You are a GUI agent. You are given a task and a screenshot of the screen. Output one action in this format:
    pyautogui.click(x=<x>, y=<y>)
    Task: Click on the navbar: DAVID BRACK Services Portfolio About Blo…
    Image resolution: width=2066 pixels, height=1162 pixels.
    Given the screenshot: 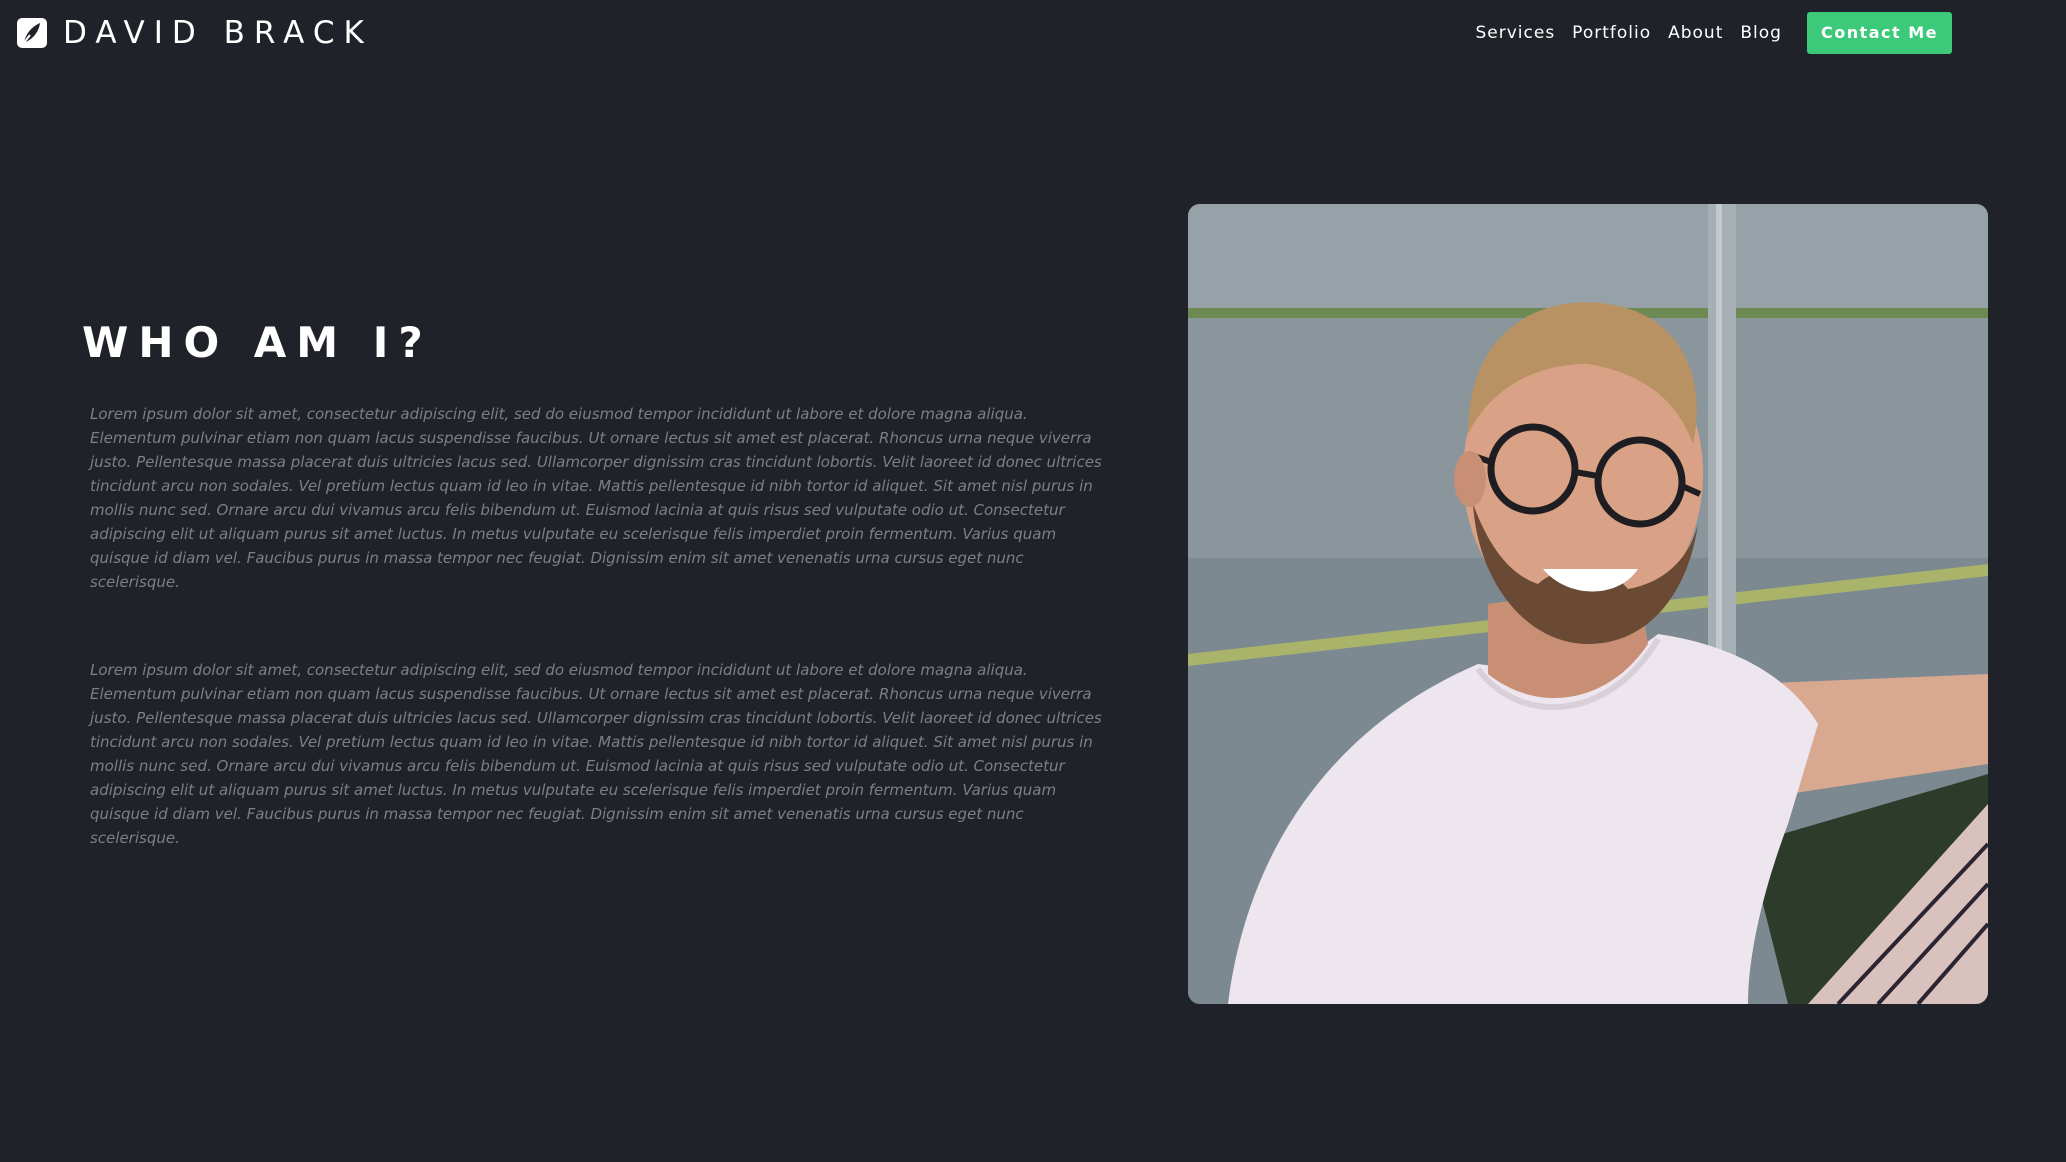 What is the action you would take?
    pyautogui.click(x=1033, y=34)
    